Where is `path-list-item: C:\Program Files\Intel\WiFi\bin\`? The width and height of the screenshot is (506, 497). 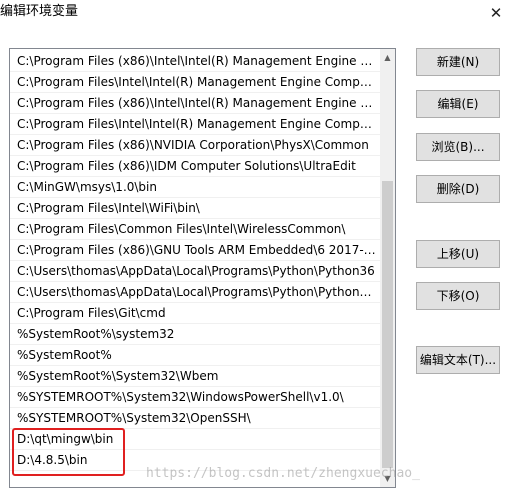 path-list-item: C:\Program Files\Intel\WiFi\bin\ is located at coordinates (195, 208).